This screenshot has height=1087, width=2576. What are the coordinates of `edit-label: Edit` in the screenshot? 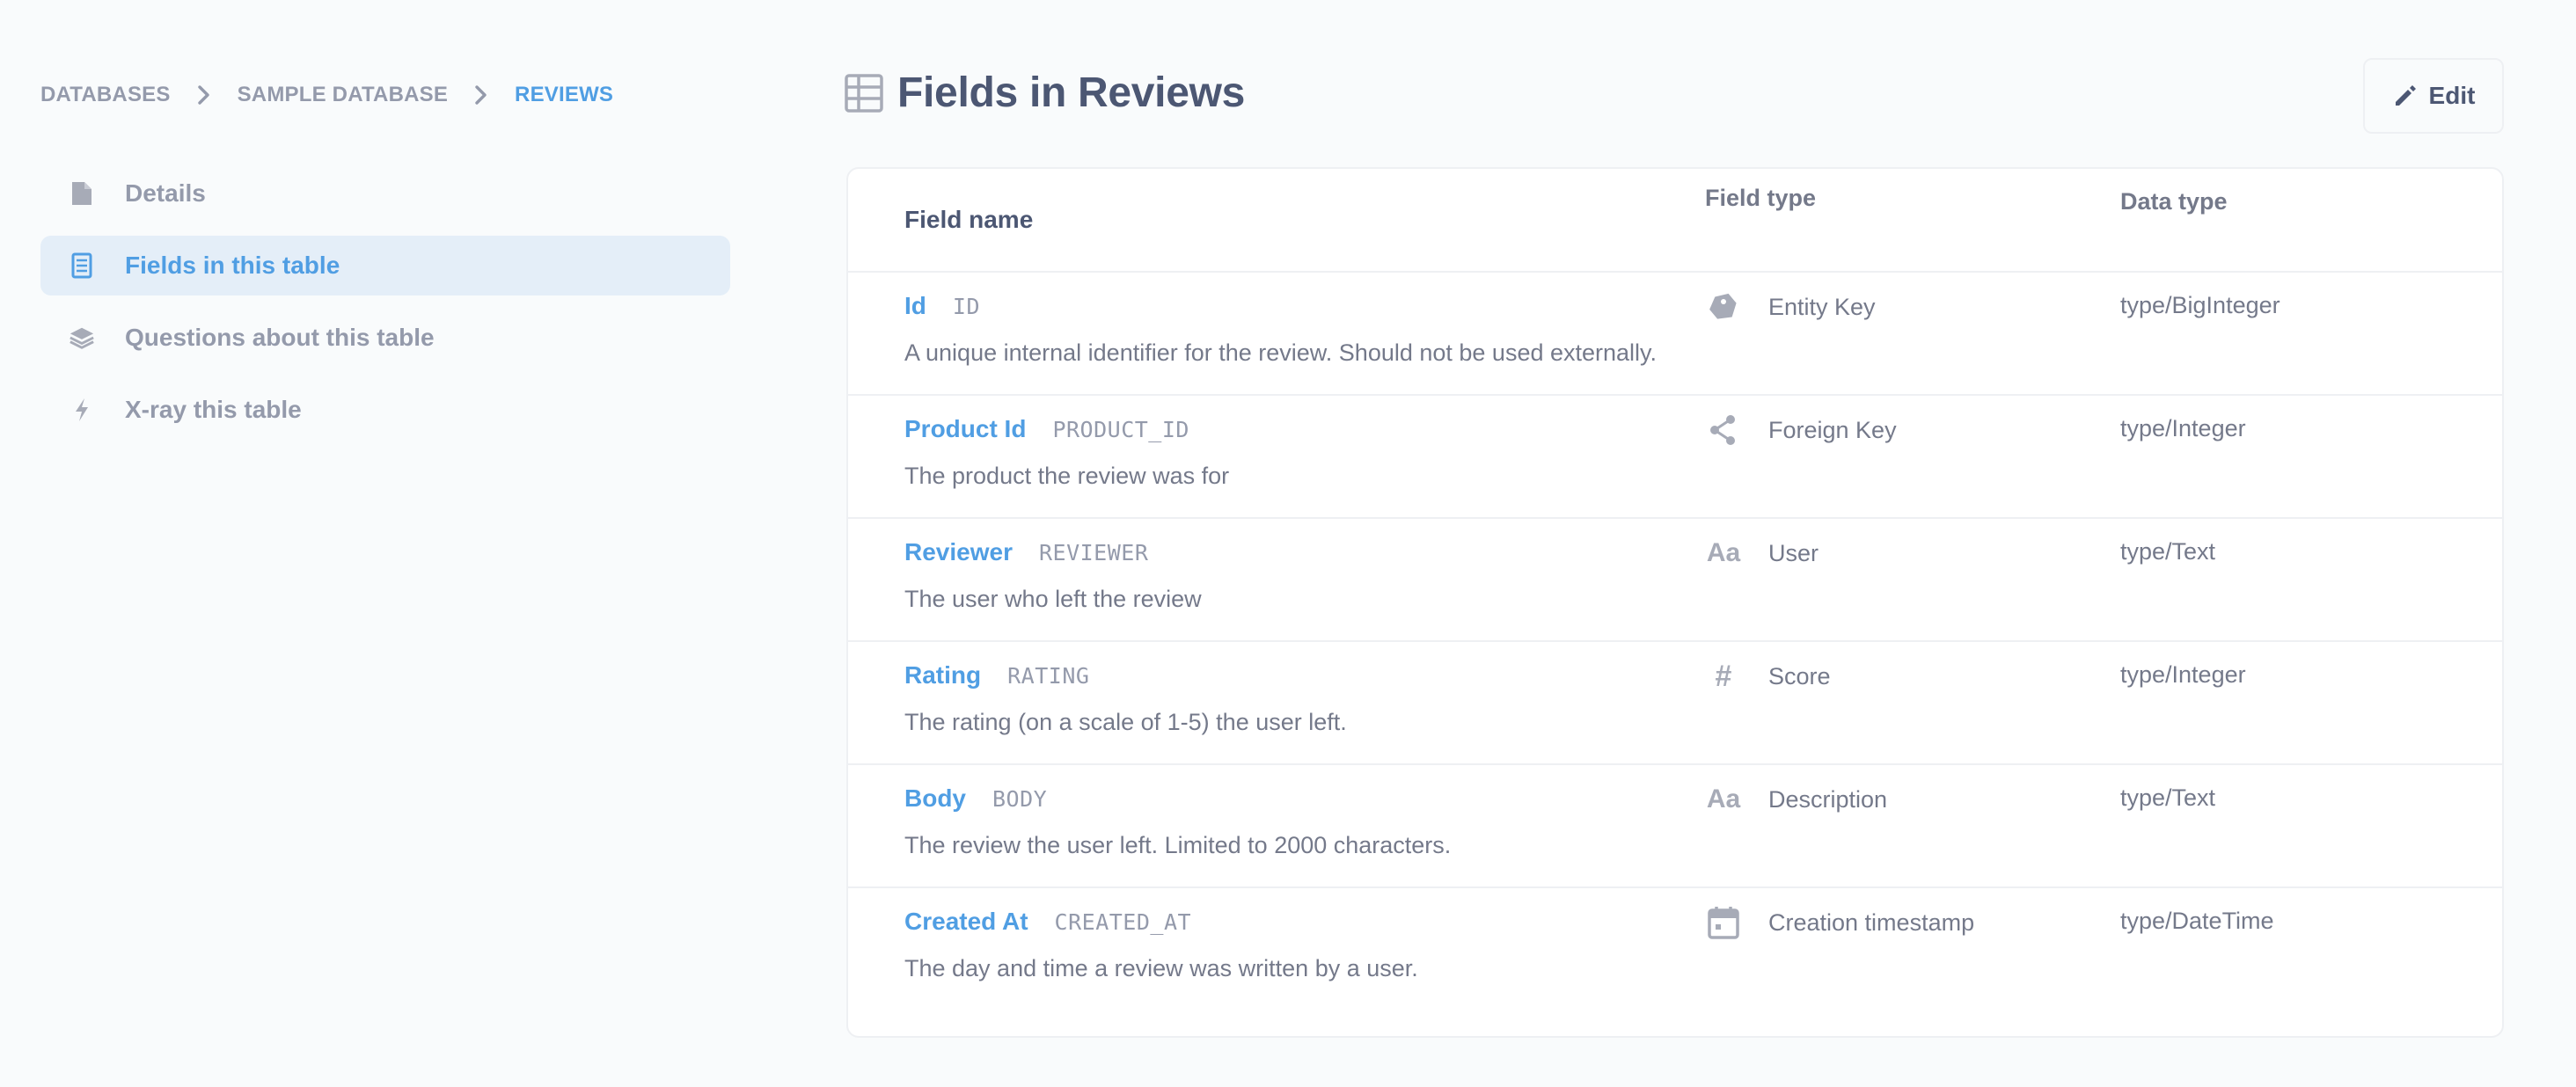 It's located at (2452, 96).